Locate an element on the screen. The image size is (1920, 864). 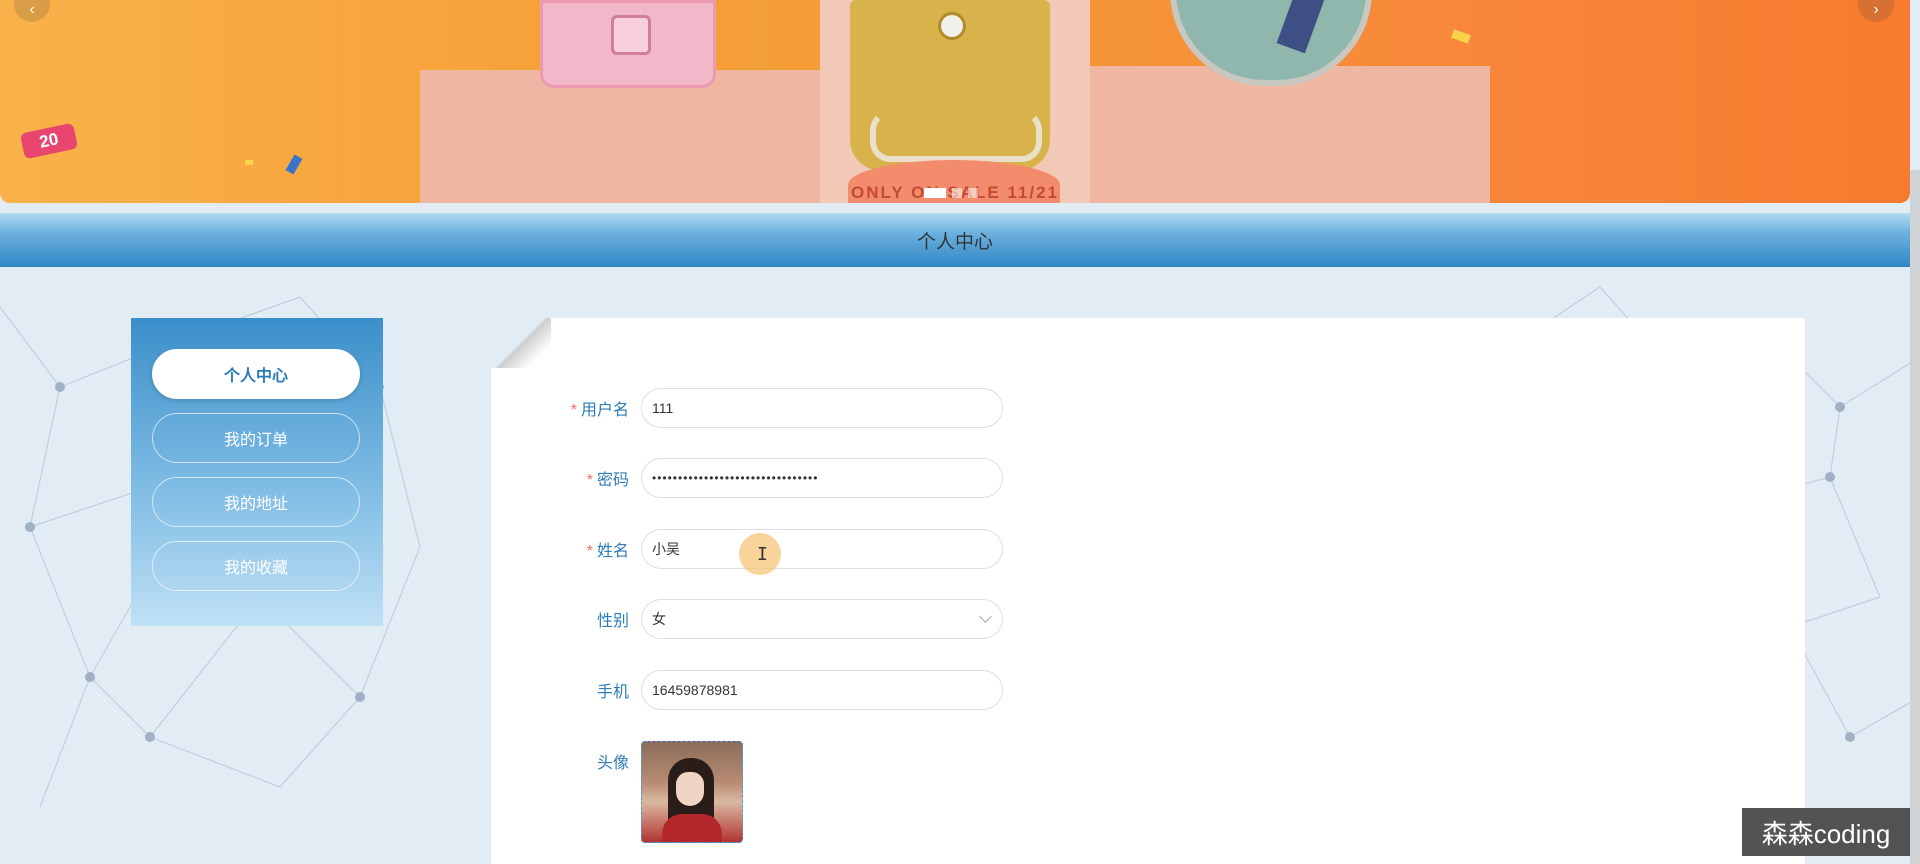
sidebar-item-label: 我的订单 is located at coordinates (255, 440).